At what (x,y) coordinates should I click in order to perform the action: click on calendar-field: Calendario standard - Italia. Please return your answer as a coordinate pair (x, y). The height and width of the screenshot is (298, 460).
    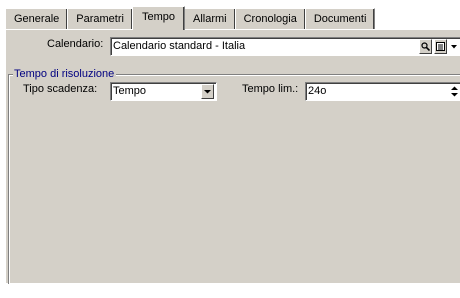
    Looking at the image, I should click on (285, 46).